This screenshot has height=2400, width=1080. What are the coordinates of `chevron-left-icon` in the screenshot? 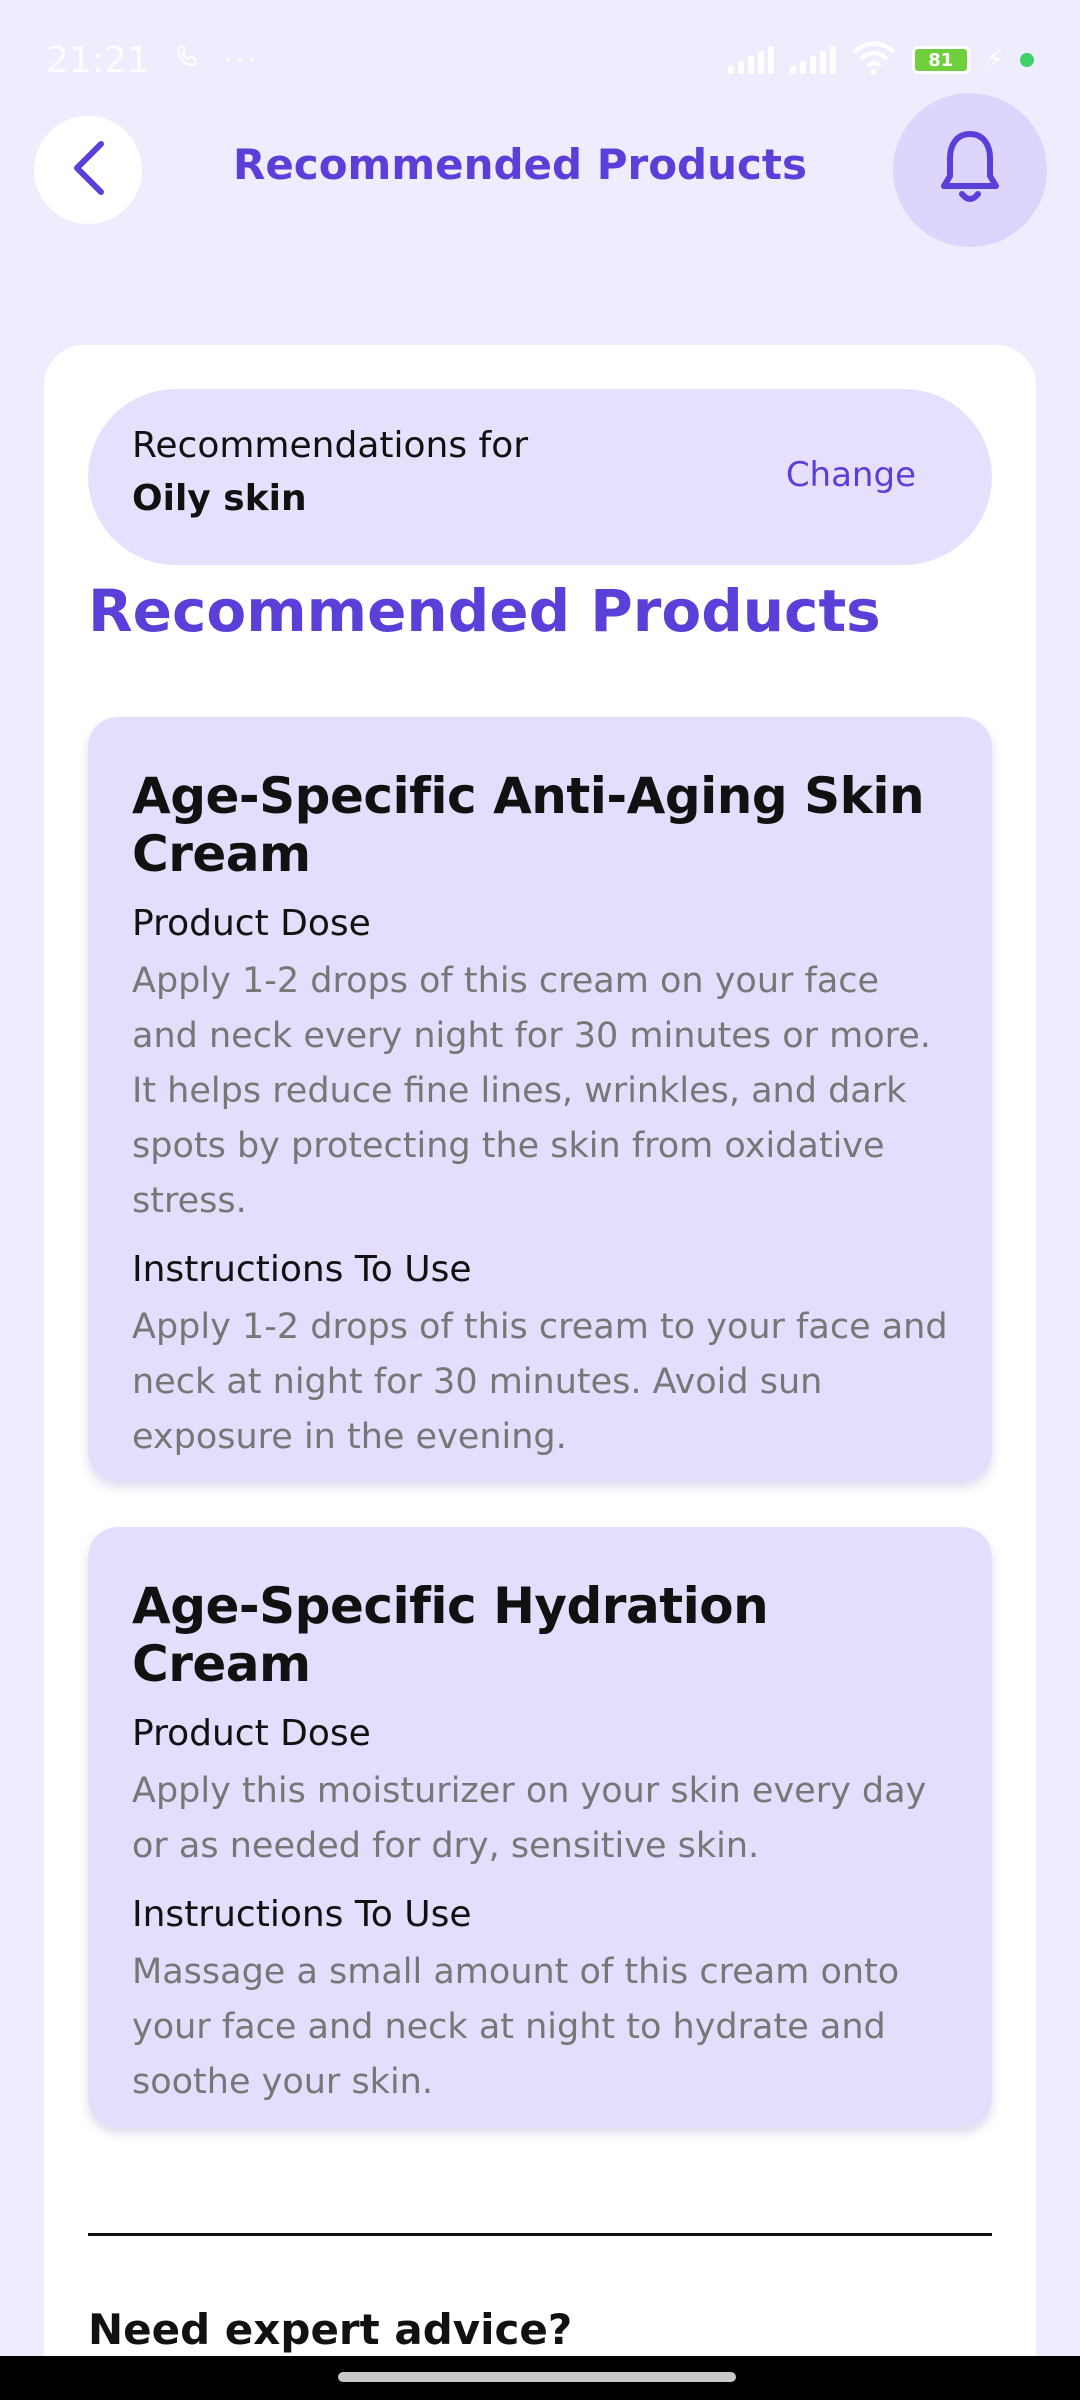 It's located at (88, 170).